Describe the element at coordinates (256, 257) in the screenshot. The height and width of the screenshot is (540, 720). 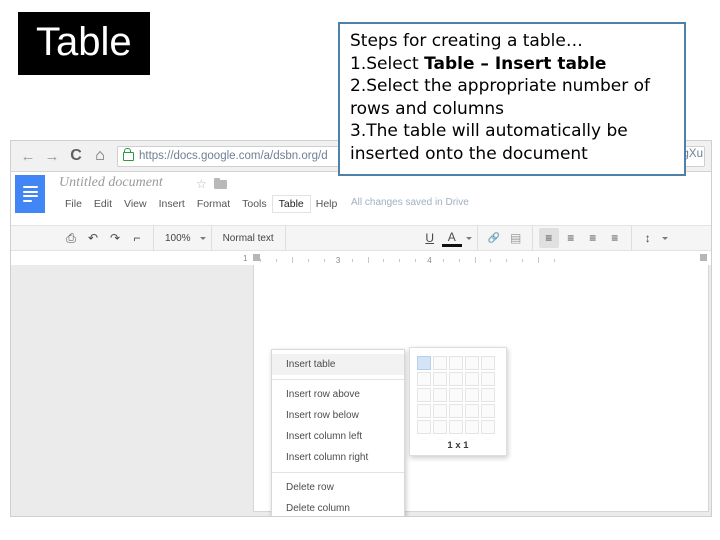
I see `left-indent-marker` at that location.